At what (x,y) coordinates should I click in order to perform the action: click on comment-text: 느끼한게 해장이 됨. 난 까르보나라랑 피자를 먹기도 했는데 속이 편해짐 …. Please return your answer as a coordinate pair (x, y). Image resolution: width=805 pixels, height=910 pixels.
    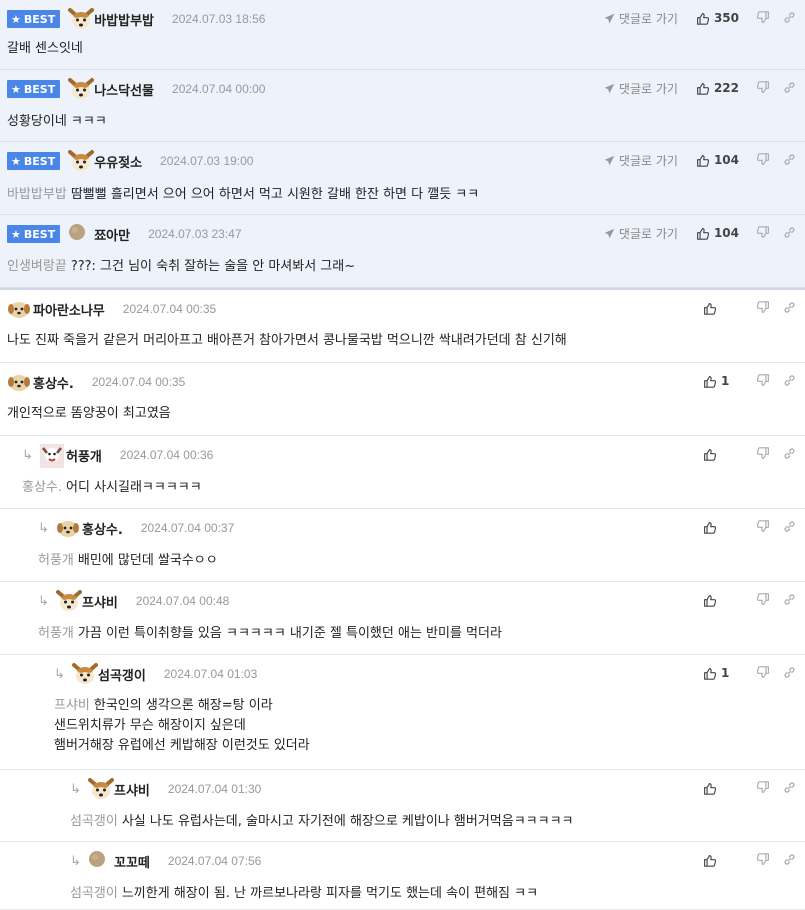
    Looking at the image, I should click on (330, 893).